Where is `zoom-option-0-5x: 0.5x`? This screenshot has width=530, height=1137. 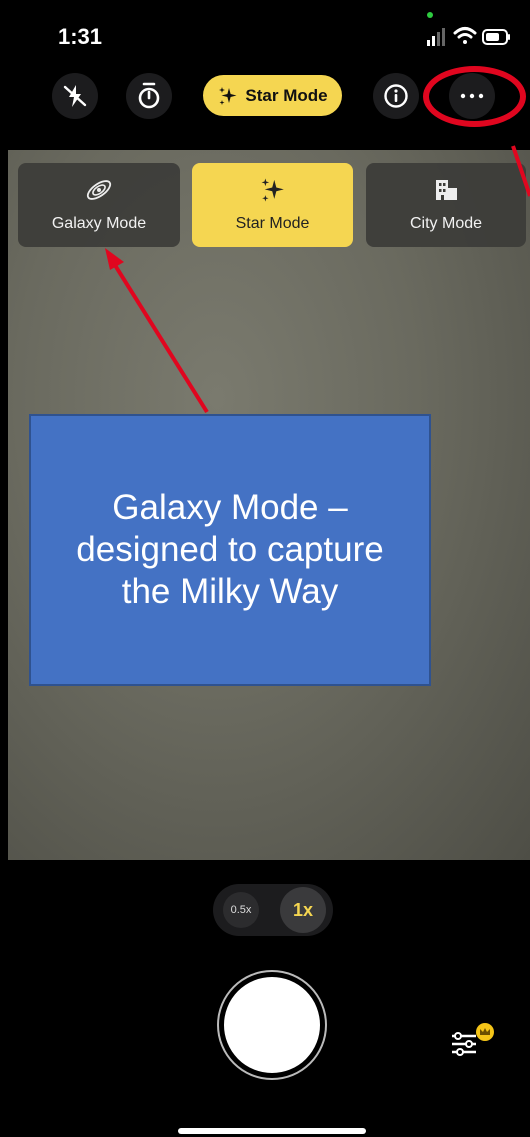
zoom-option-0-5x: 0.5x is located at coordinates (241, 910).